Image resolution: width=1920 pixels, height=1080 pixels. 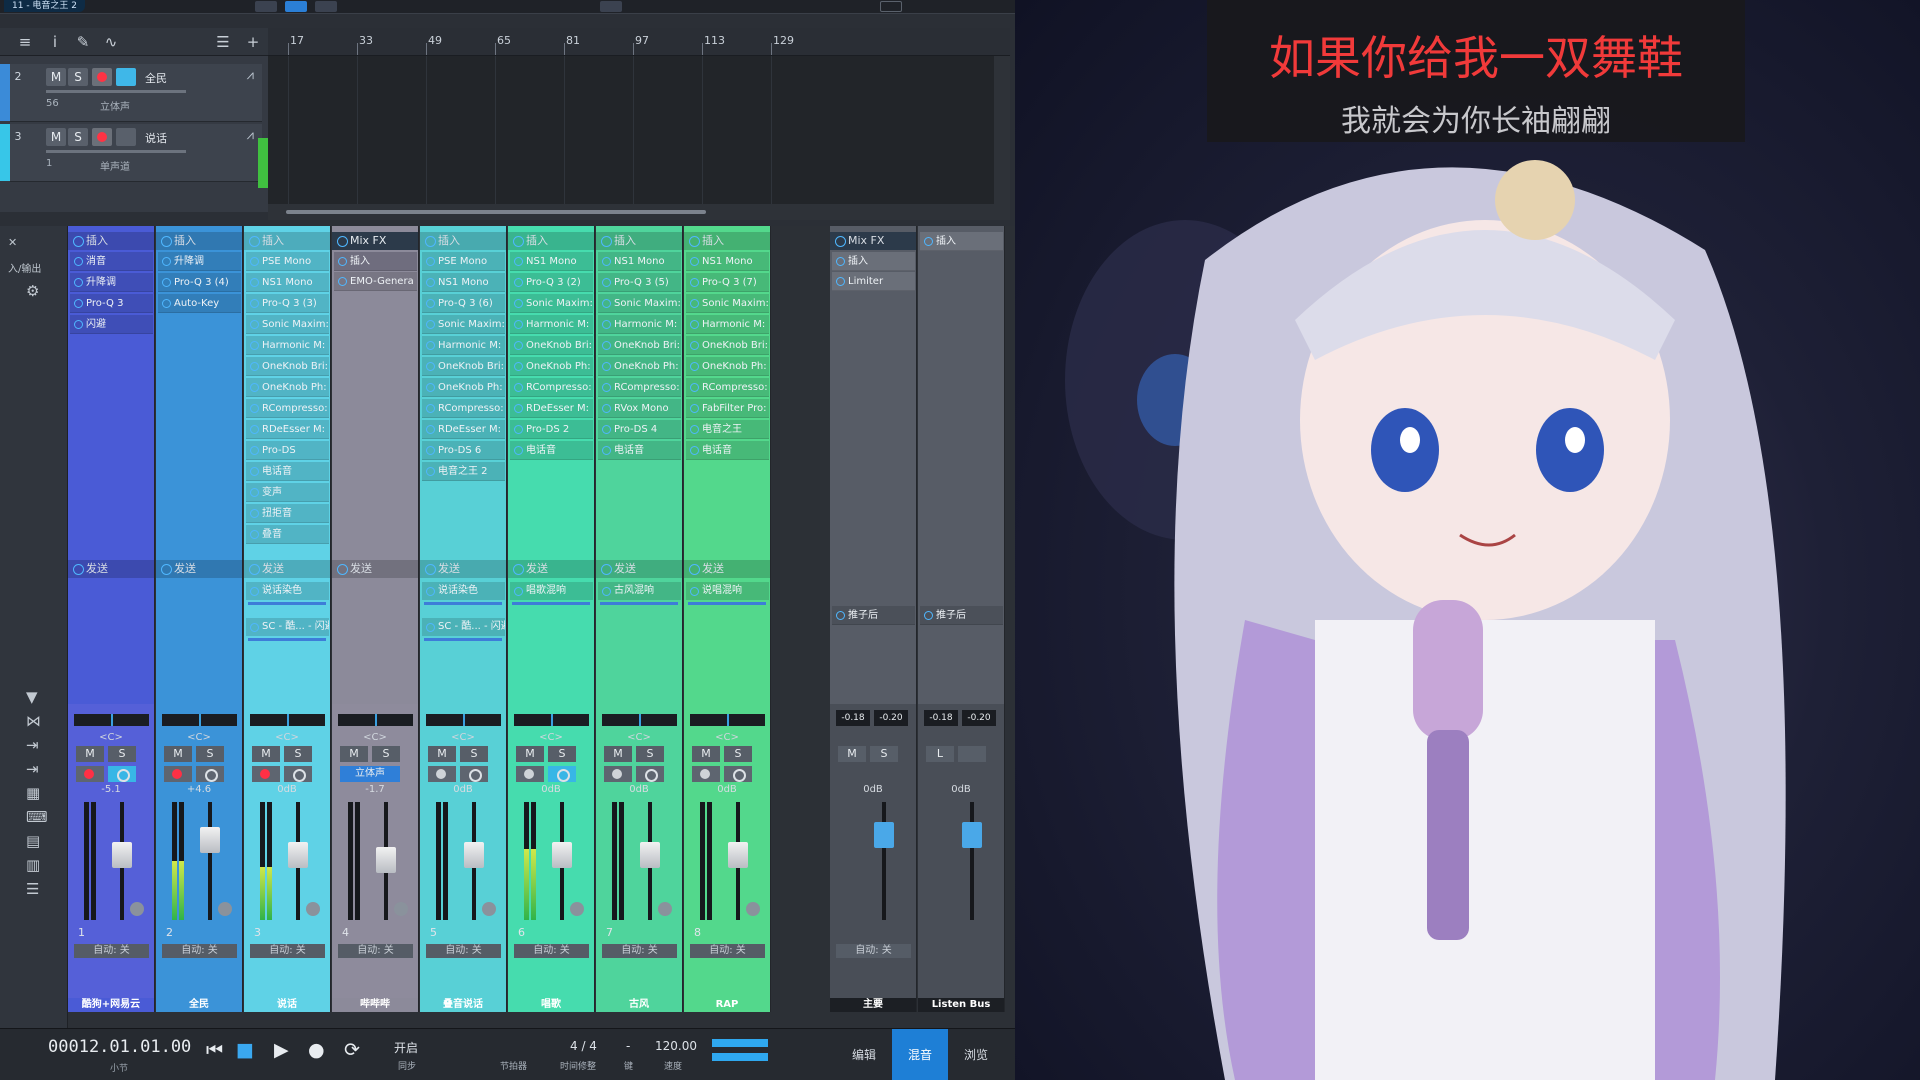 What do you see at coordinates (639, 42) in the screenshot?
I see `timeline-ruler: 17 33 49 65 81 97 113 129` at bounding box center [639, 42].